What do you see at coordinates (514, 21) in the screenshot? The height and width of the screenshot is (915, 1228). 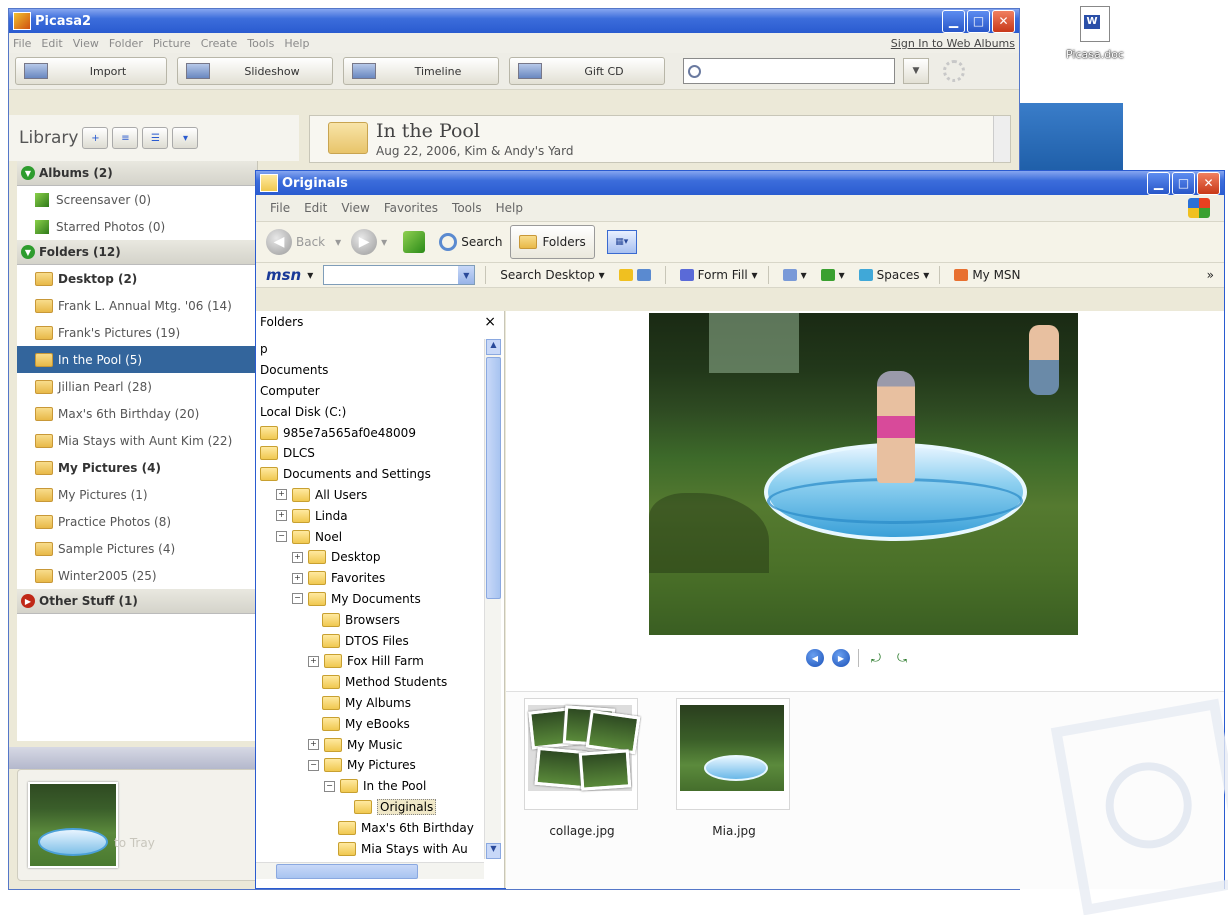 I see `picasa-title-bar: Picasa2 ▁ □ ✕` at bounding box center [514, 21].